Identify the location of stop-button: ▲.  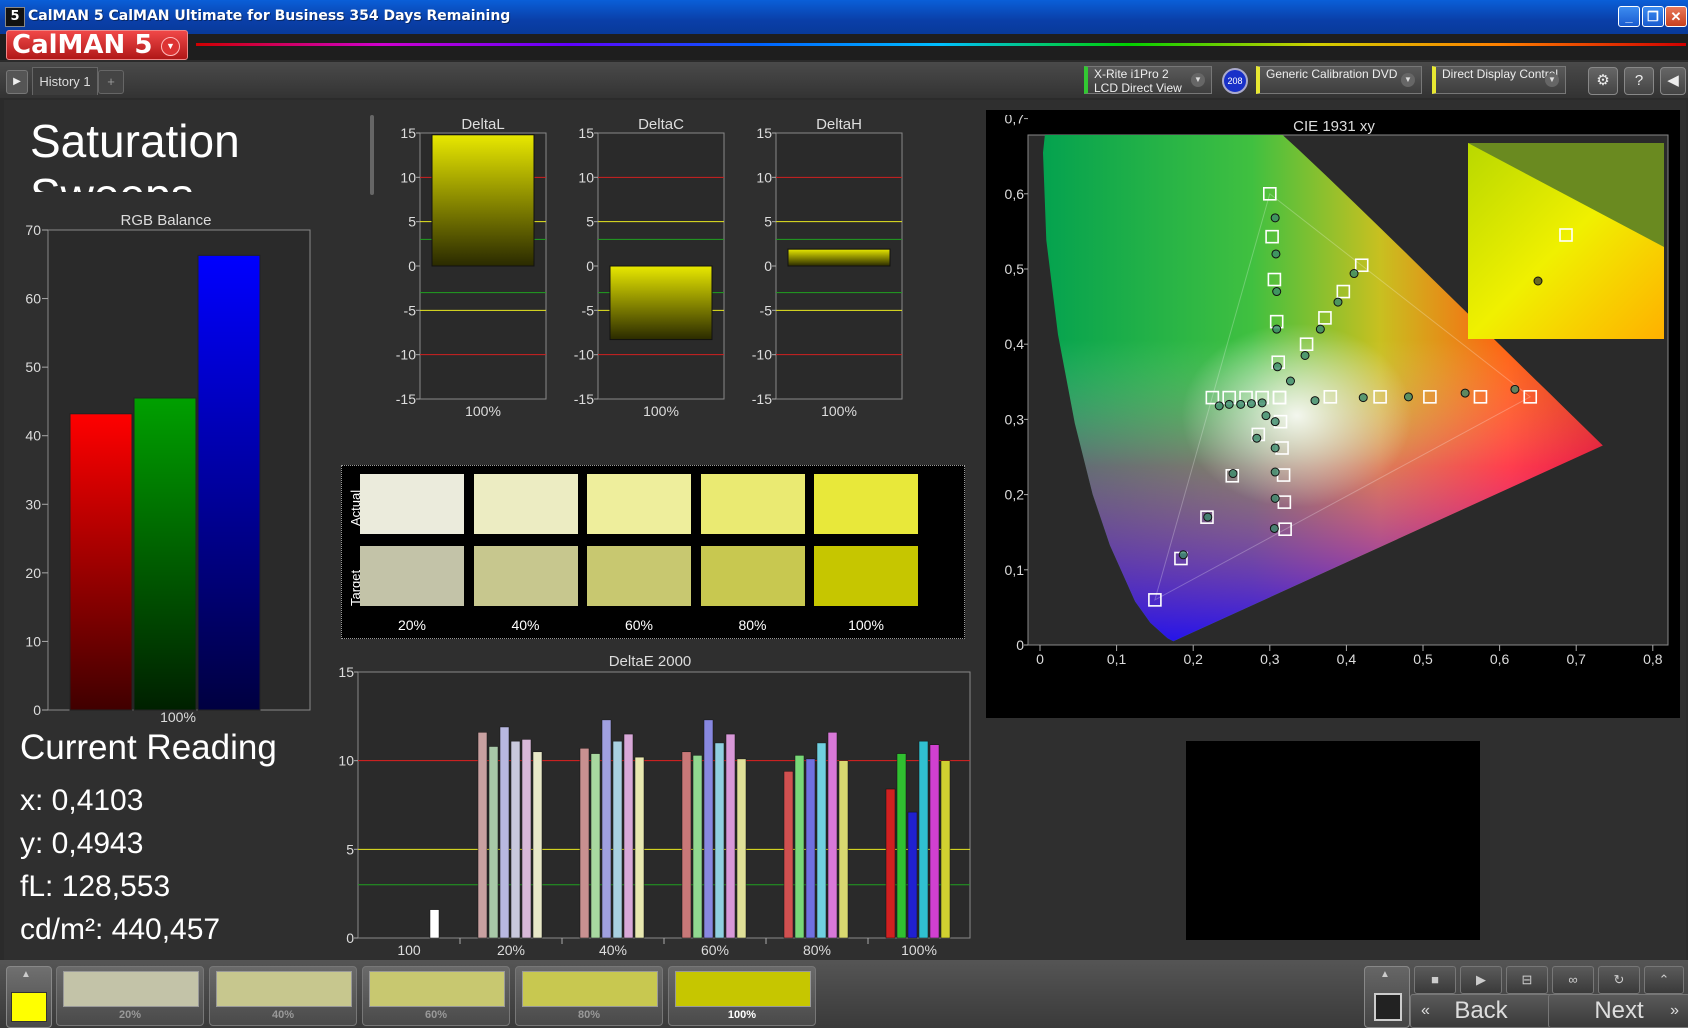
(1387, 997).